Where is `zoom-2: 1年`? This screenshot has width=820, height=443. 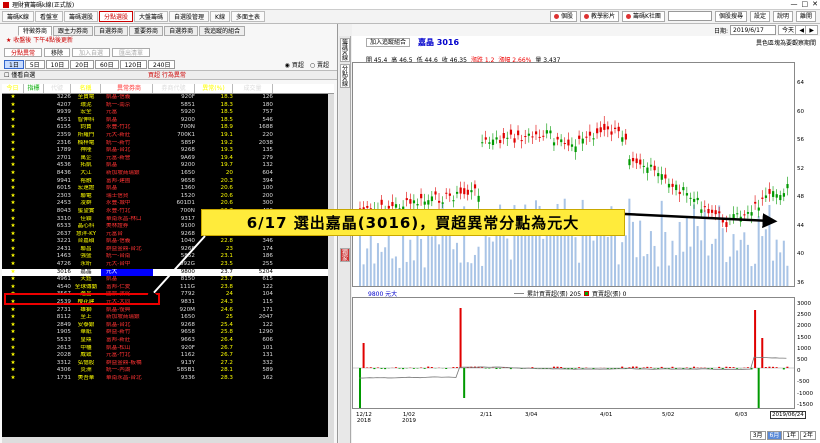 zoom-2: 1年 is located at coordinates (791, 435).